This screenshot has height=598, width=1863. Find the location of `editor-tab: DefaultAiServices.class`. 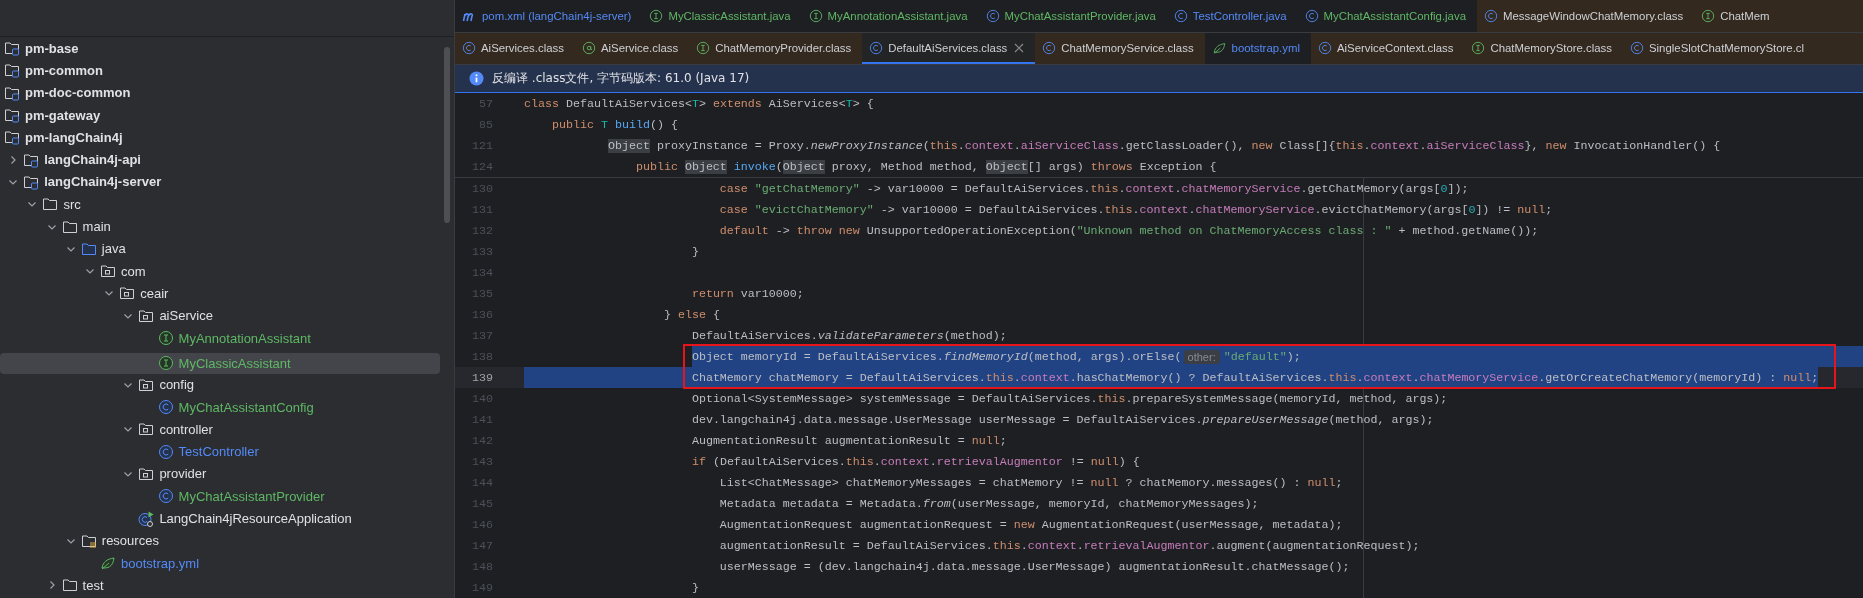

editor-tab: DefaultAiServices.class is located at coordinates (949, 48).